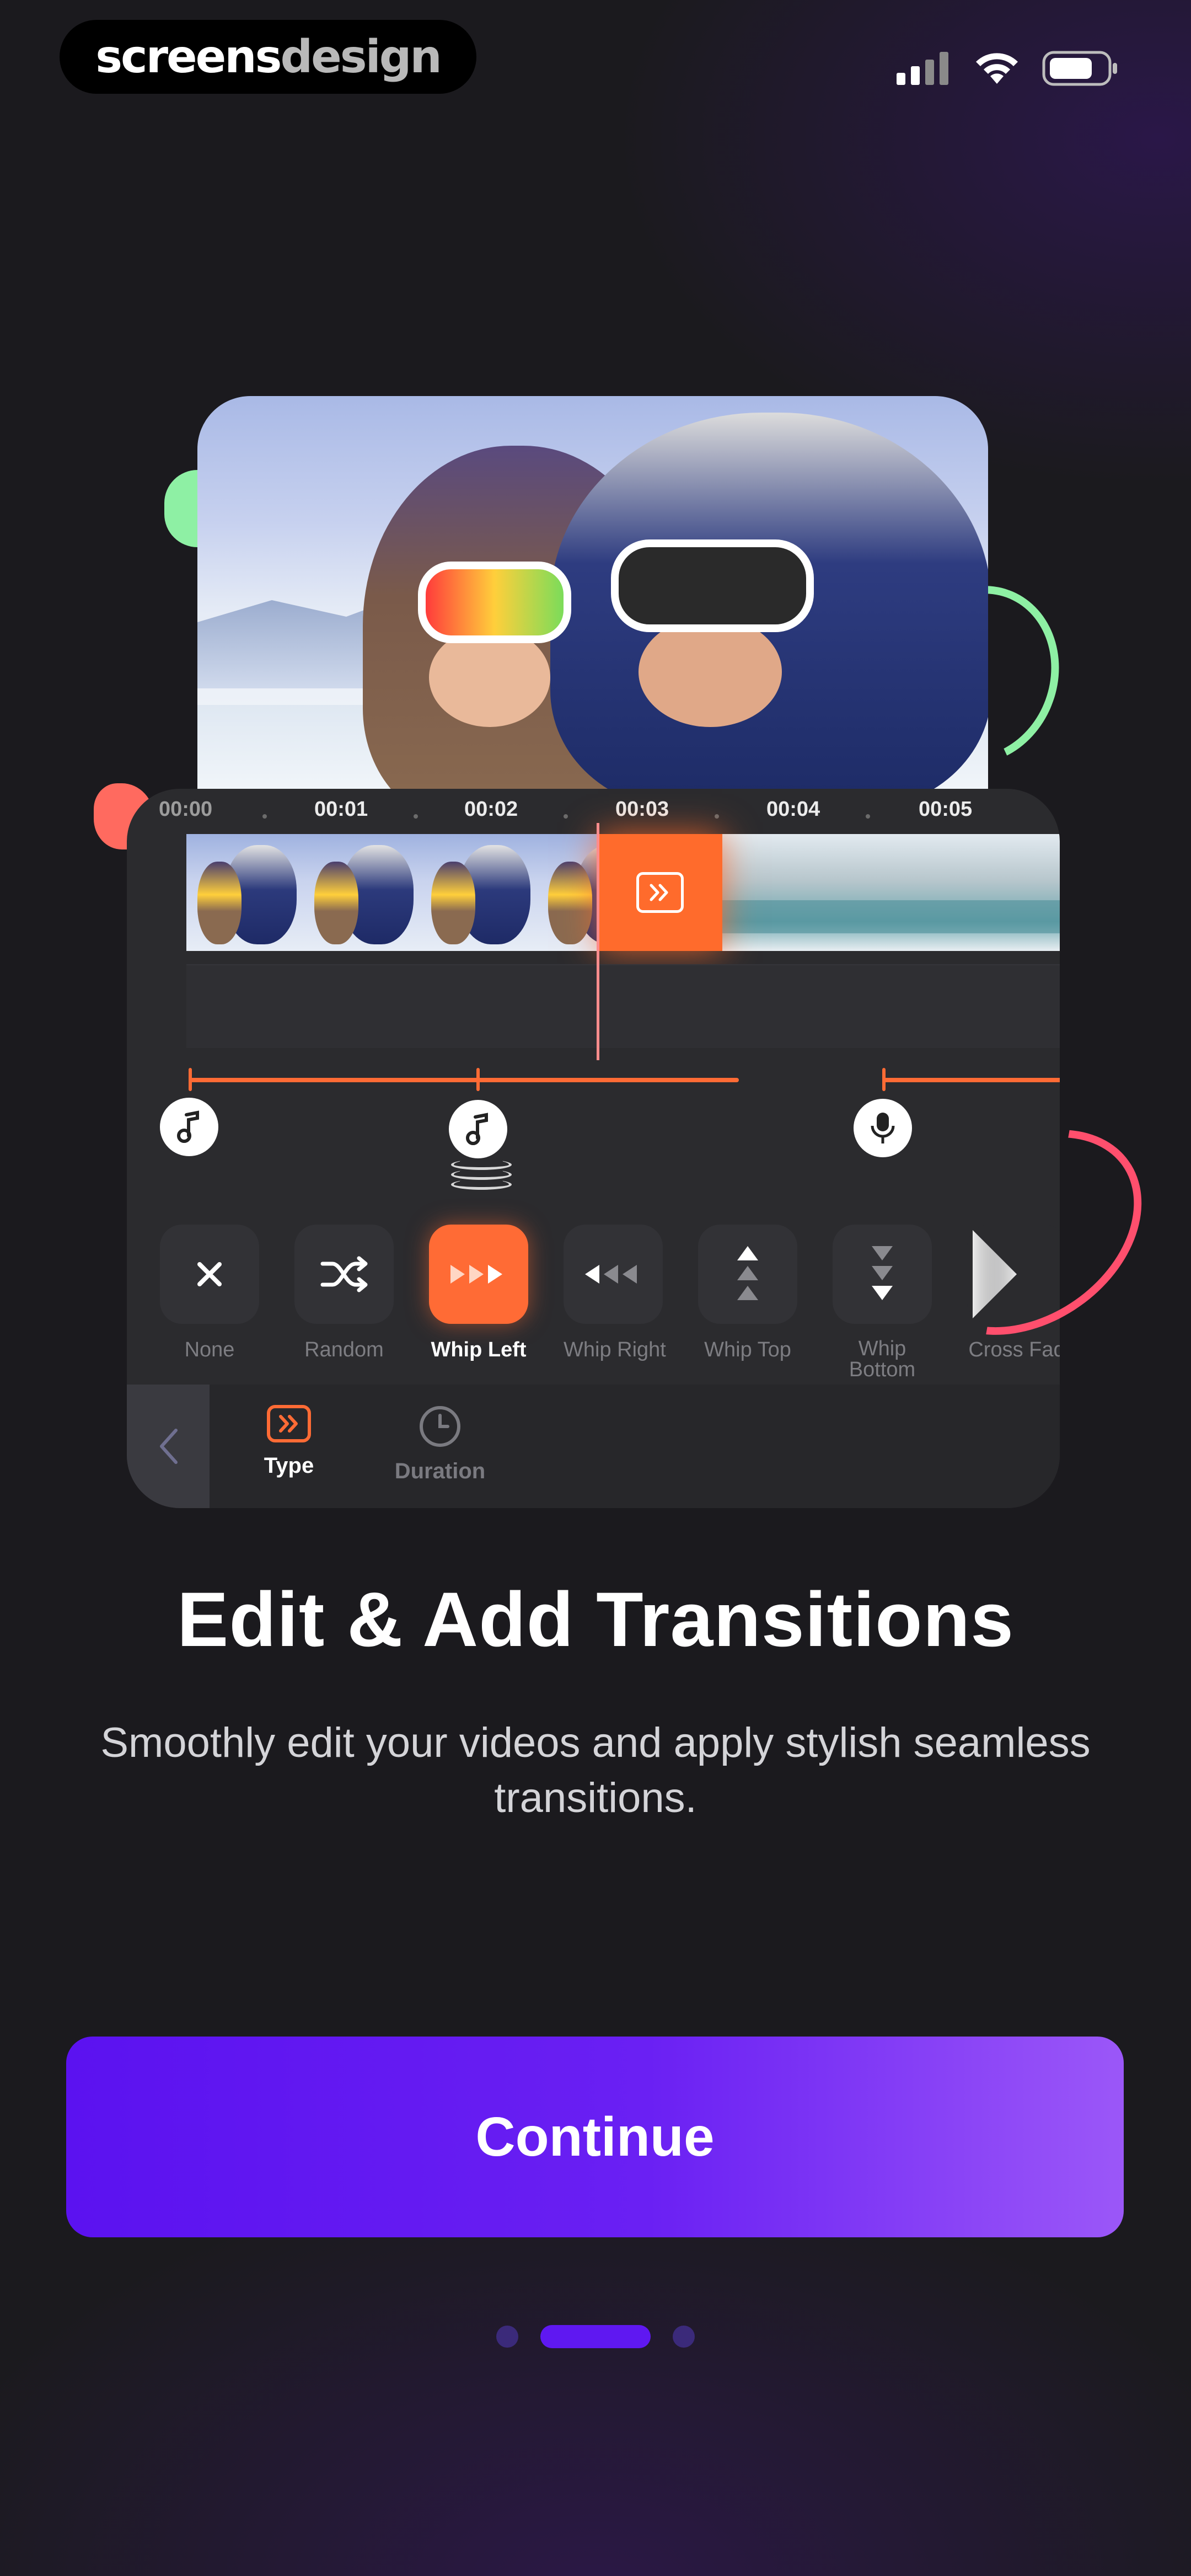 This screenshot has width=1191, height=2576. What do you see at coordinates (344, 1293) in the screenshot?
I see `option-random: Random` at bounding box center [344, 1293].